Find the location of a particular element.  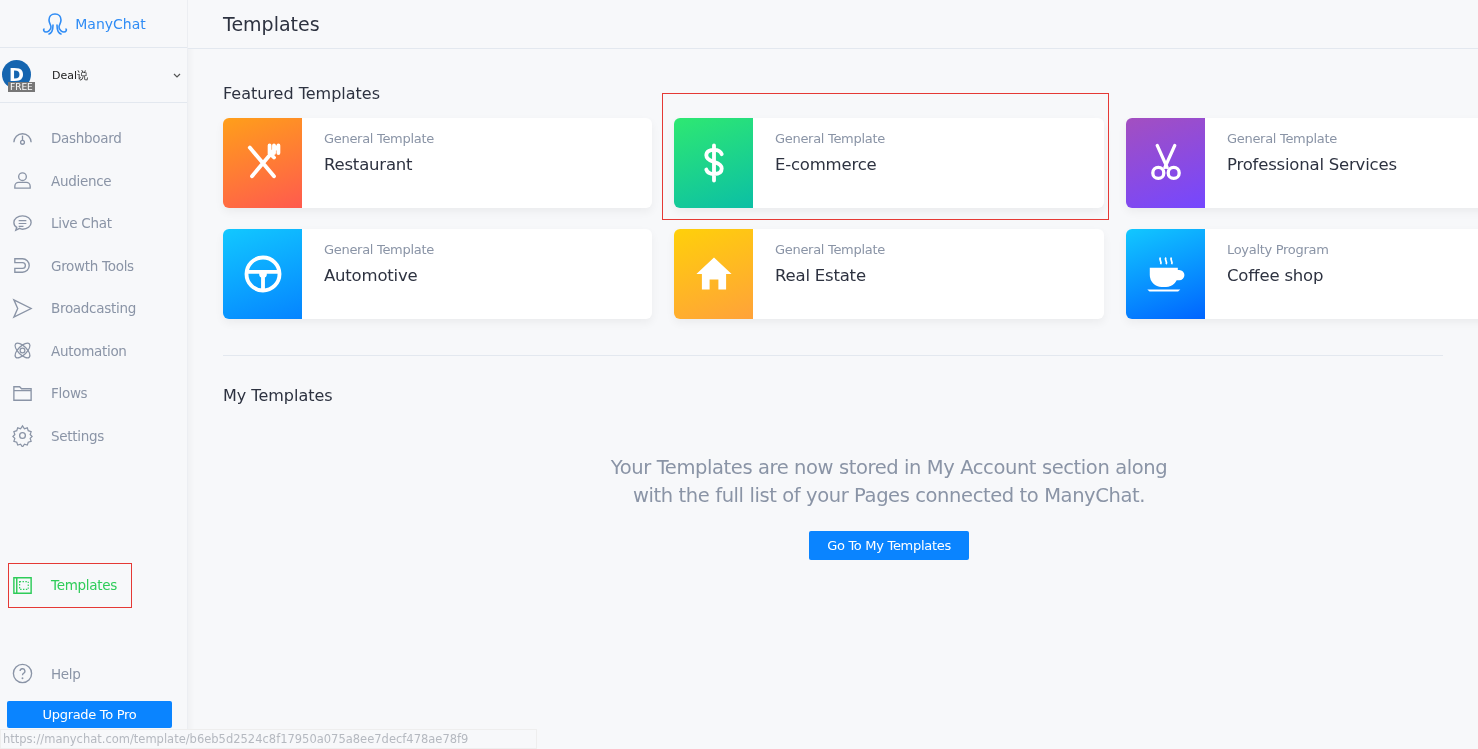

gear-icon is located at coordinates (22, 436).